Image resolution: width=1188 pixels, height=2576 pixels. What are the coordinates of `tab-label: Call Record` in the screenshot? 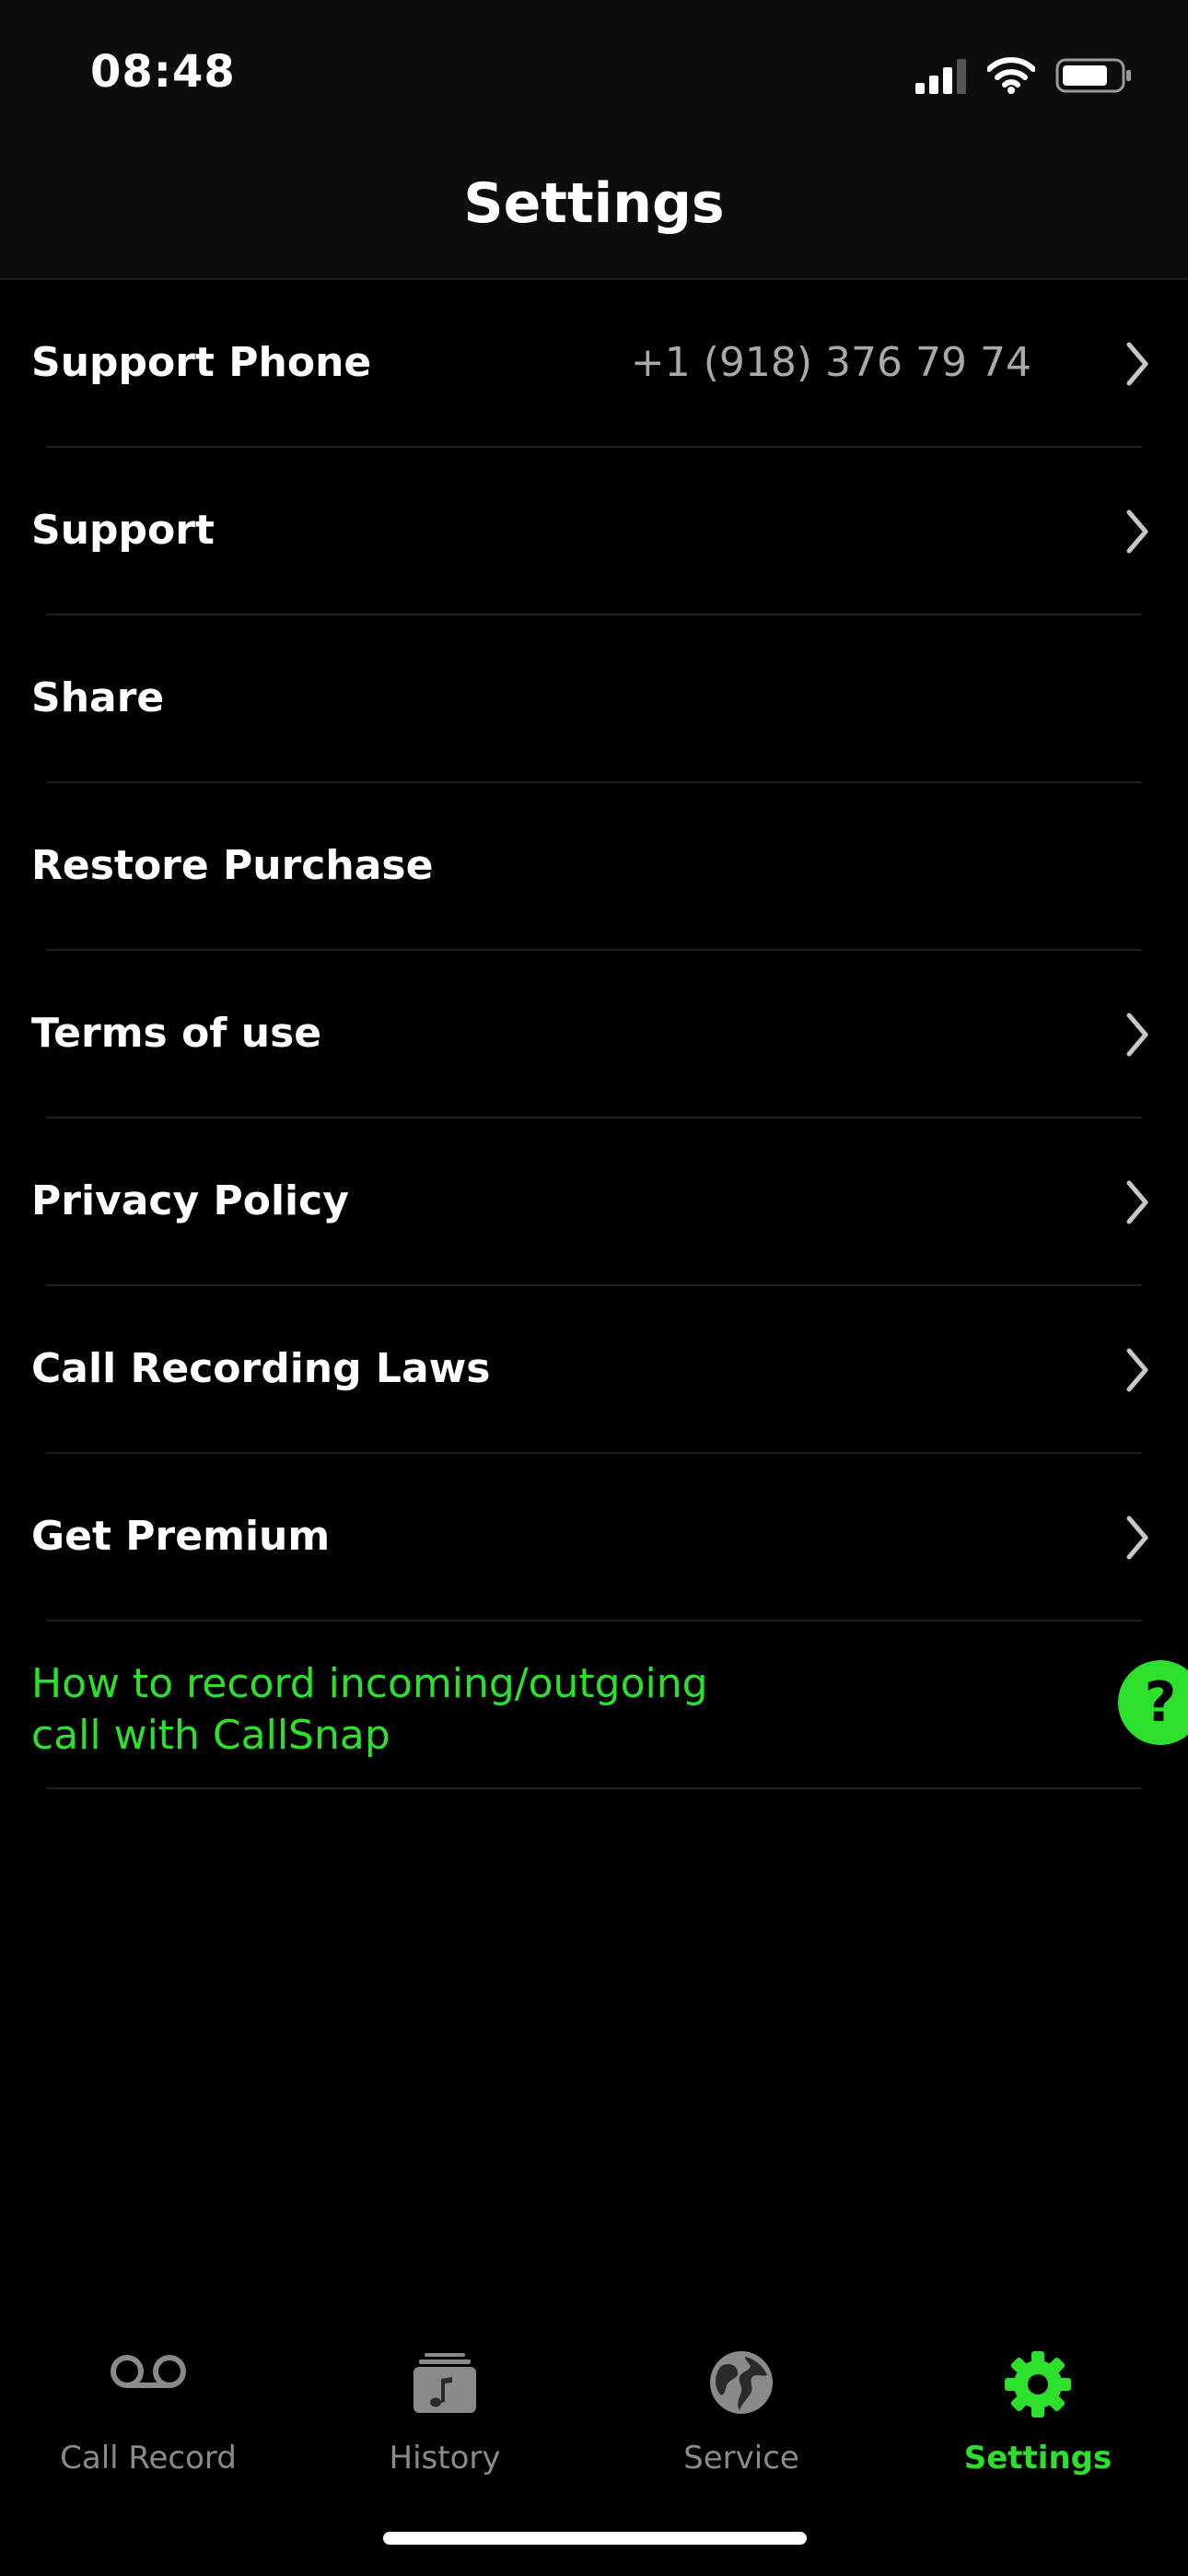 It's located at (148, 2458).